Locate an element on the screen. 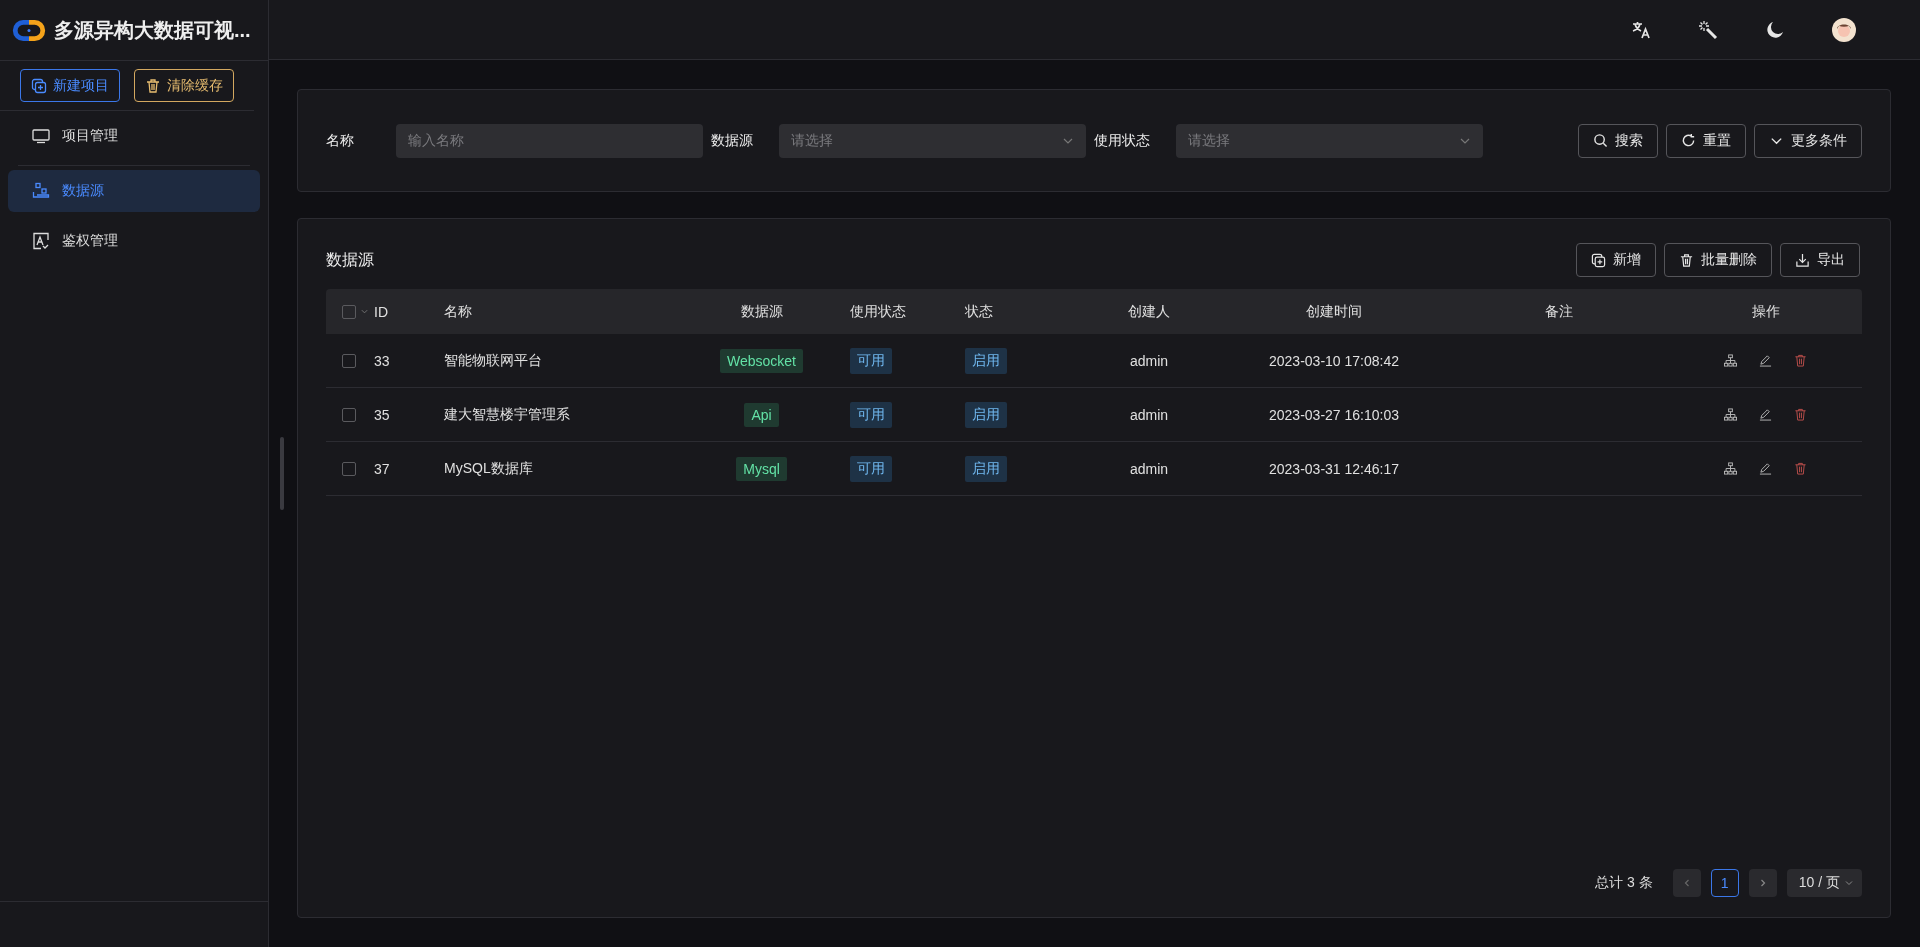  moon-icon is located at coordinates (1775, 29).